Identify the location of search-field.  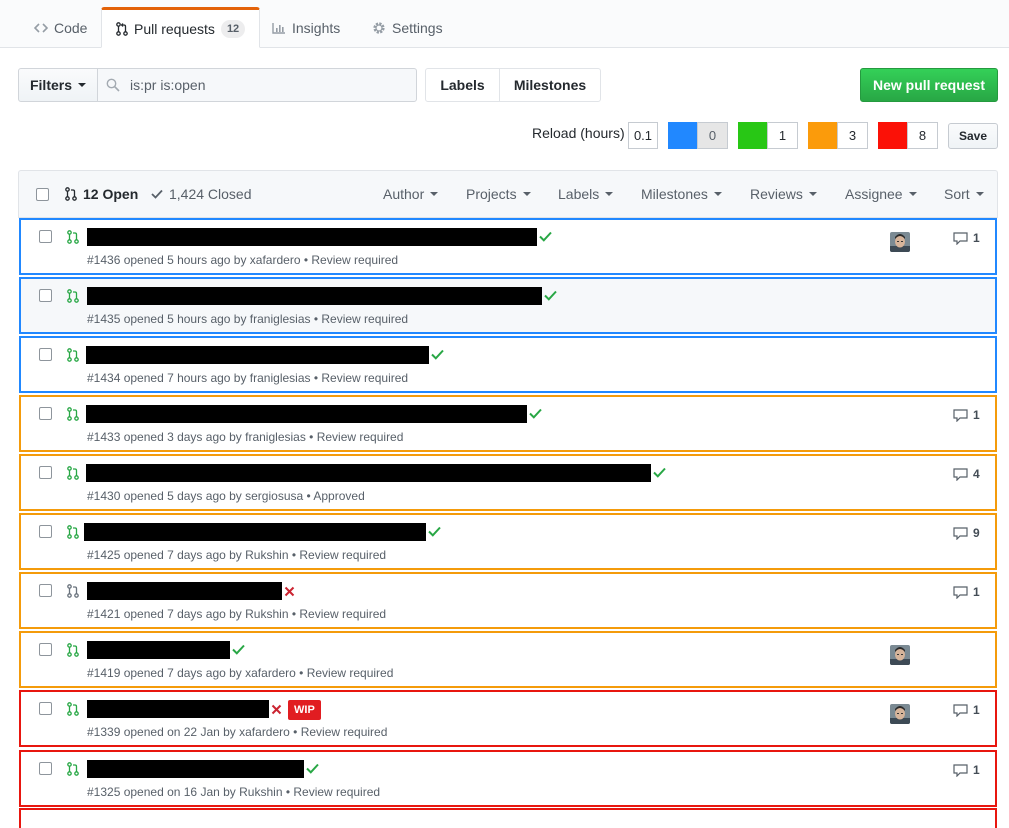
(257, 85).